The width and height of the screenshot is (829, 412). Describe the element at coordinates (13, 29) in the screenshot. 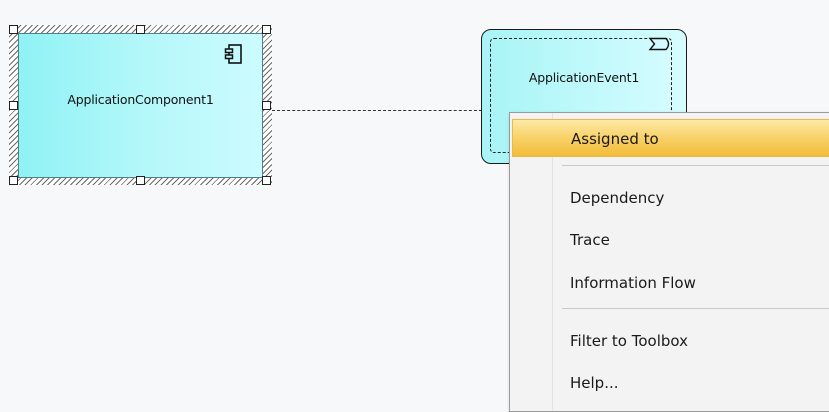

I see `resize-handle-top-left` at that location.